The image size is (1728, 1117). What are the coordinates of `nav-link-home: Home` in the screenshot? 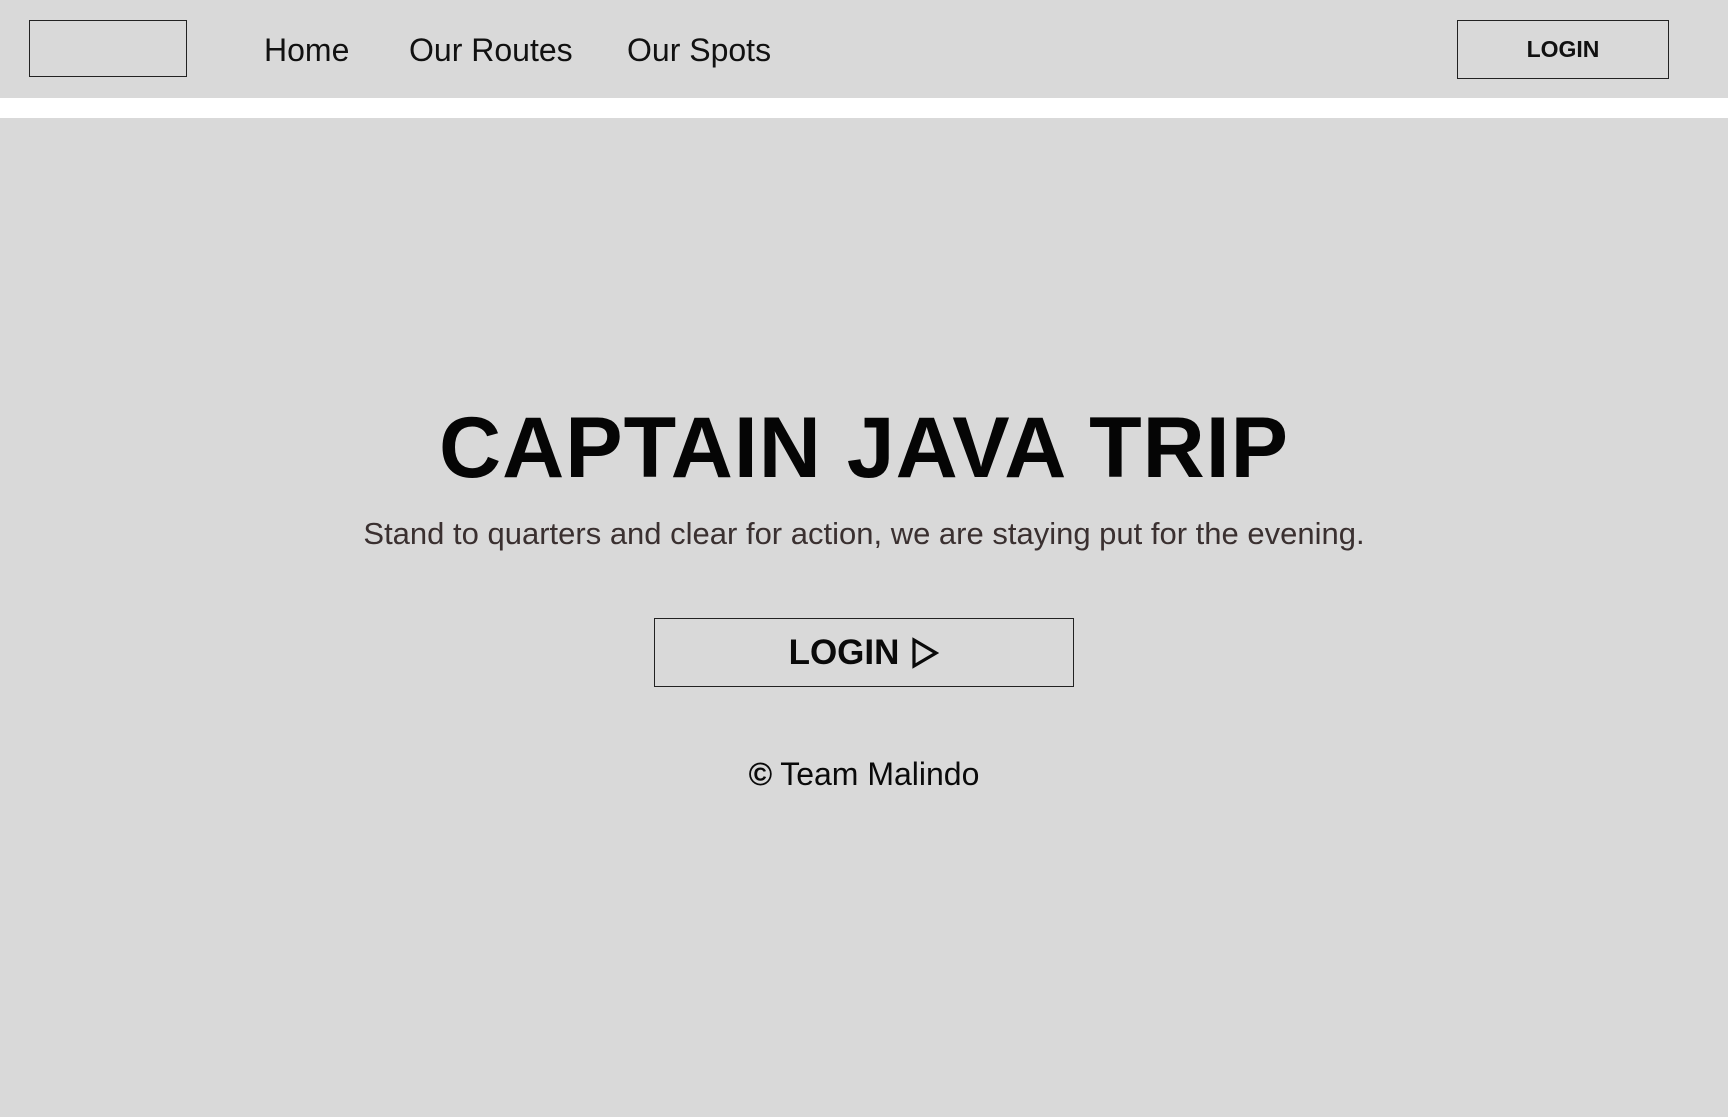 It's located at (306, 50).